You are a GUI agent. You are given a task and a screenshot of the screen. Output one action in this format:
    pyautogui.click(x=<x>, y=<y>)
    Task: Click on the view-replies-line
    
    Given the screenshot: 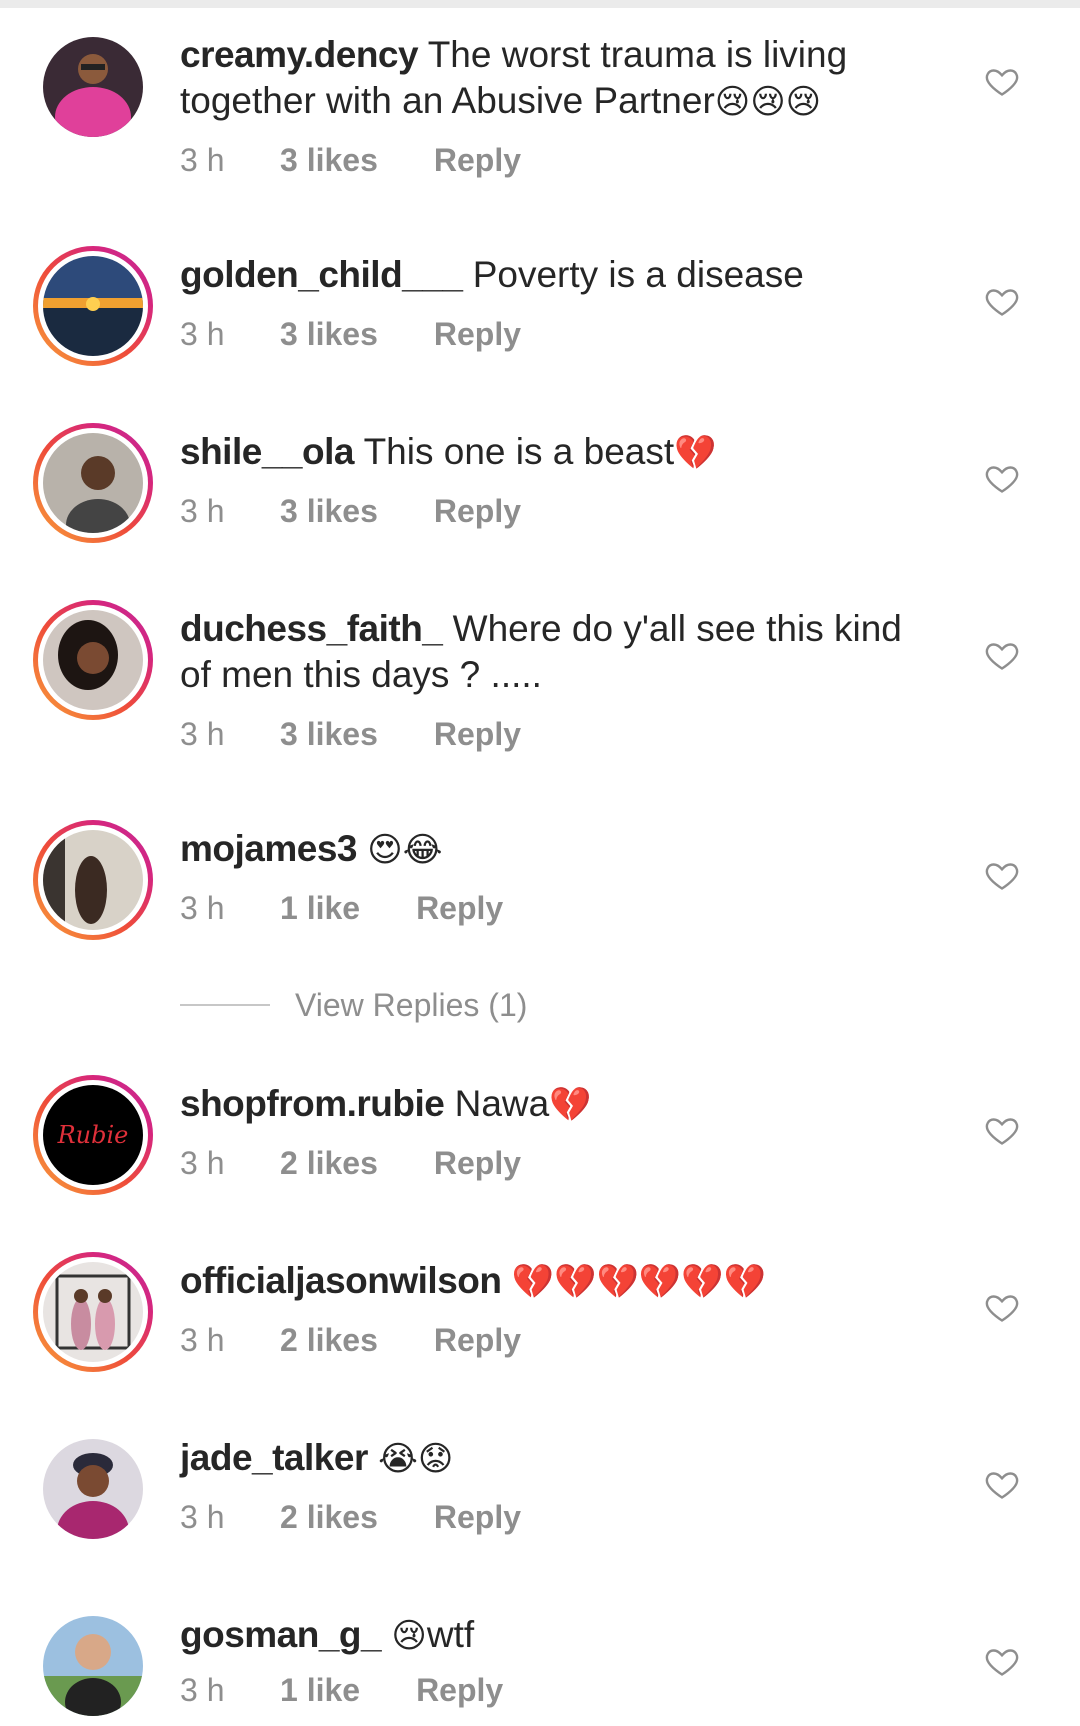 What is the action you would take?
    pyautogui.click(x=225, y=1005)
    